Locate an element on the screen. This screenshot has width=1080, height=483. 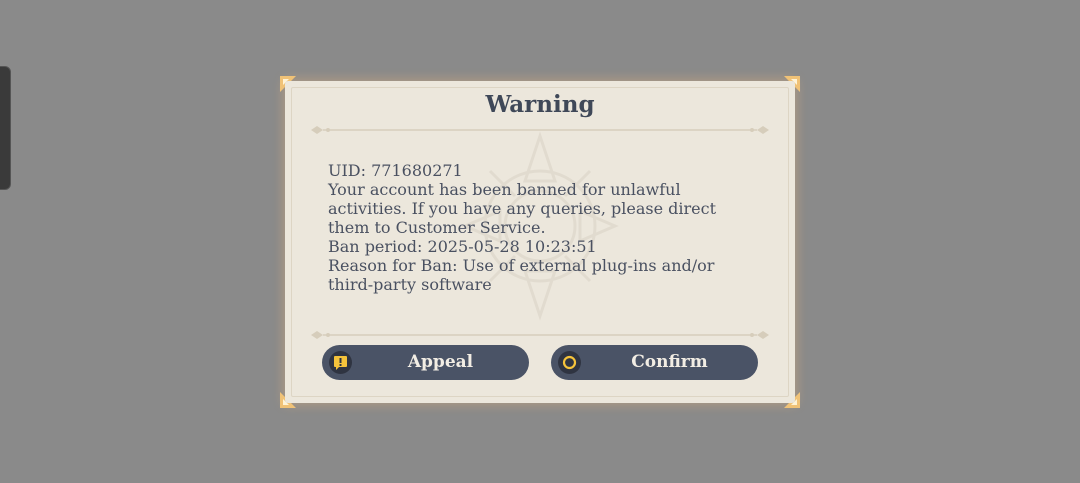
appeal-button: Appeal is located at coordinates (425, 362).